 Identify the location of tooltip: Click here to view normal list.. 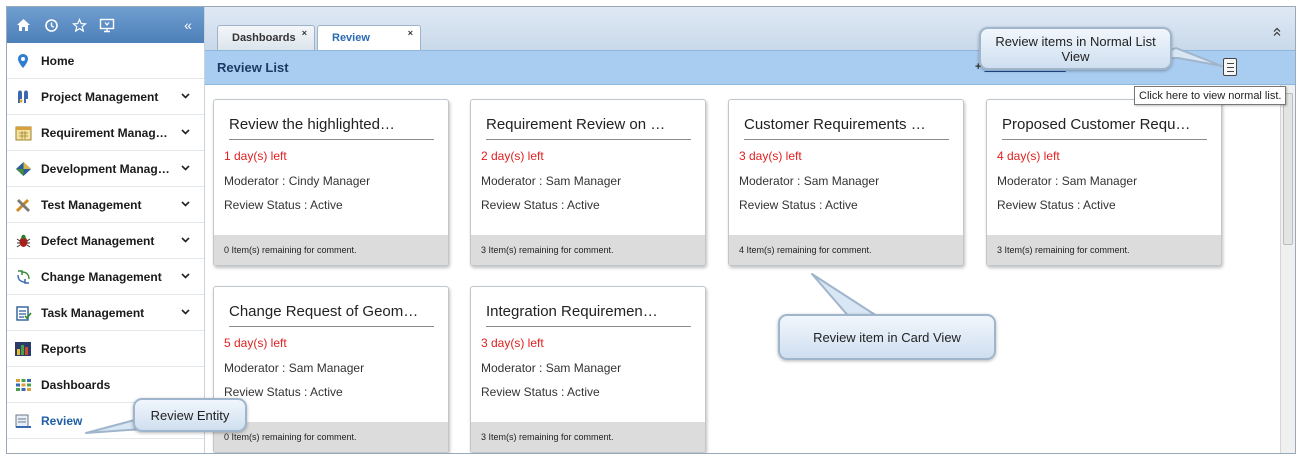
(1210, 95).